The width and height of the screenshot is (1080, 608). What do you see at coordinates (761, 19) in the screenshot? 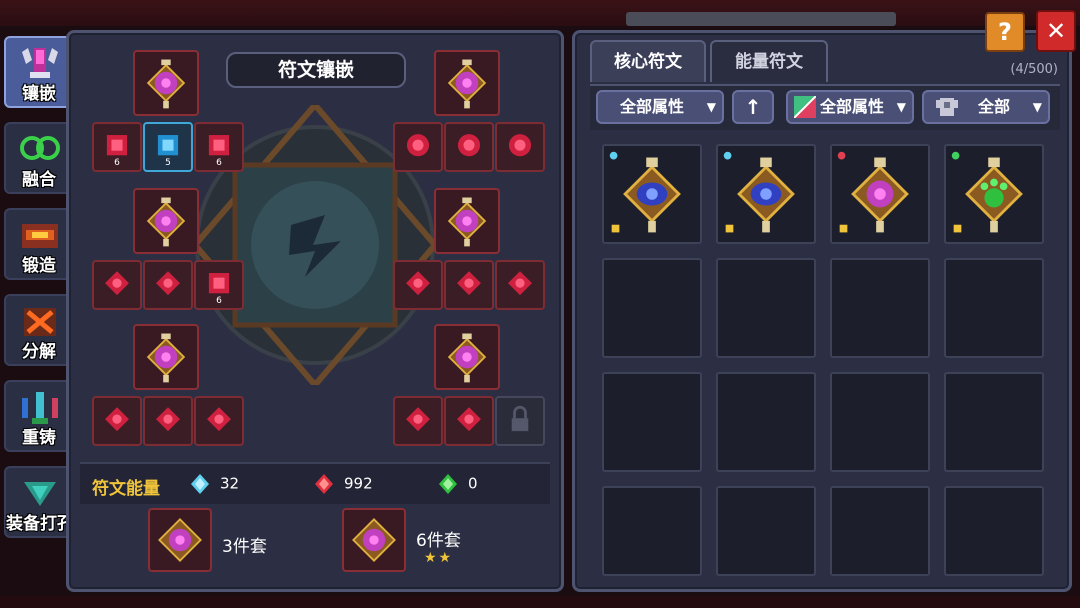
I see `top-bar` at bounding box center [761, 19].